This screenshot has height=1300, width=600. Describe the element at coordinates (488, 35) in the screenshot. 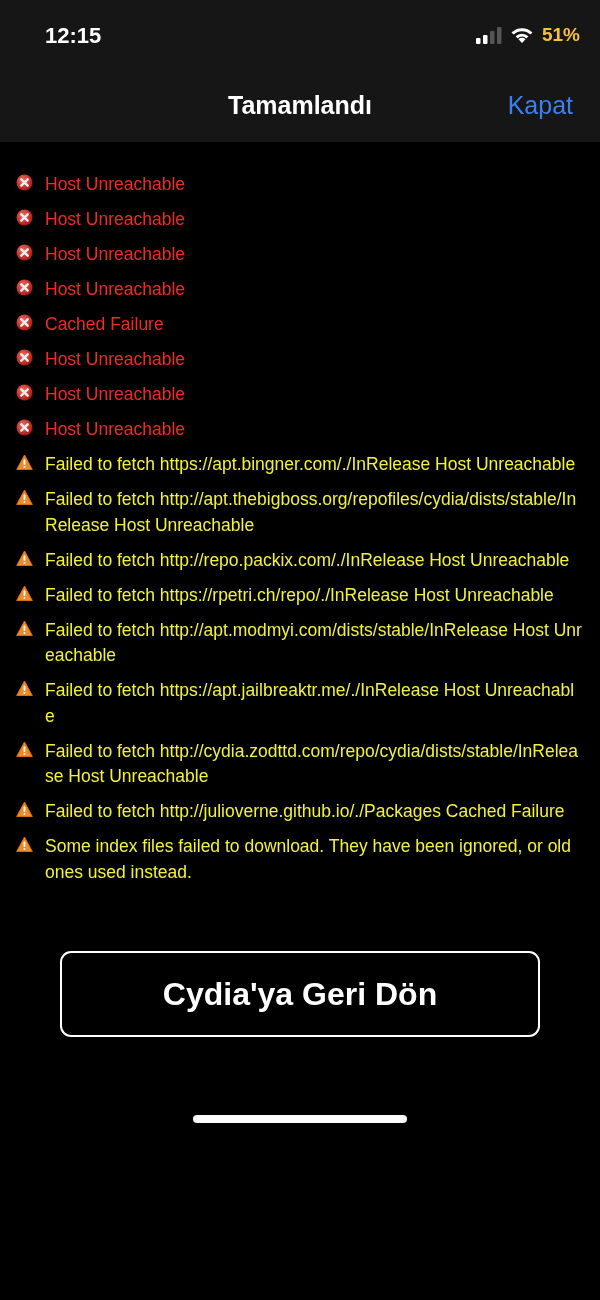

I see `signal-icon` at that location.